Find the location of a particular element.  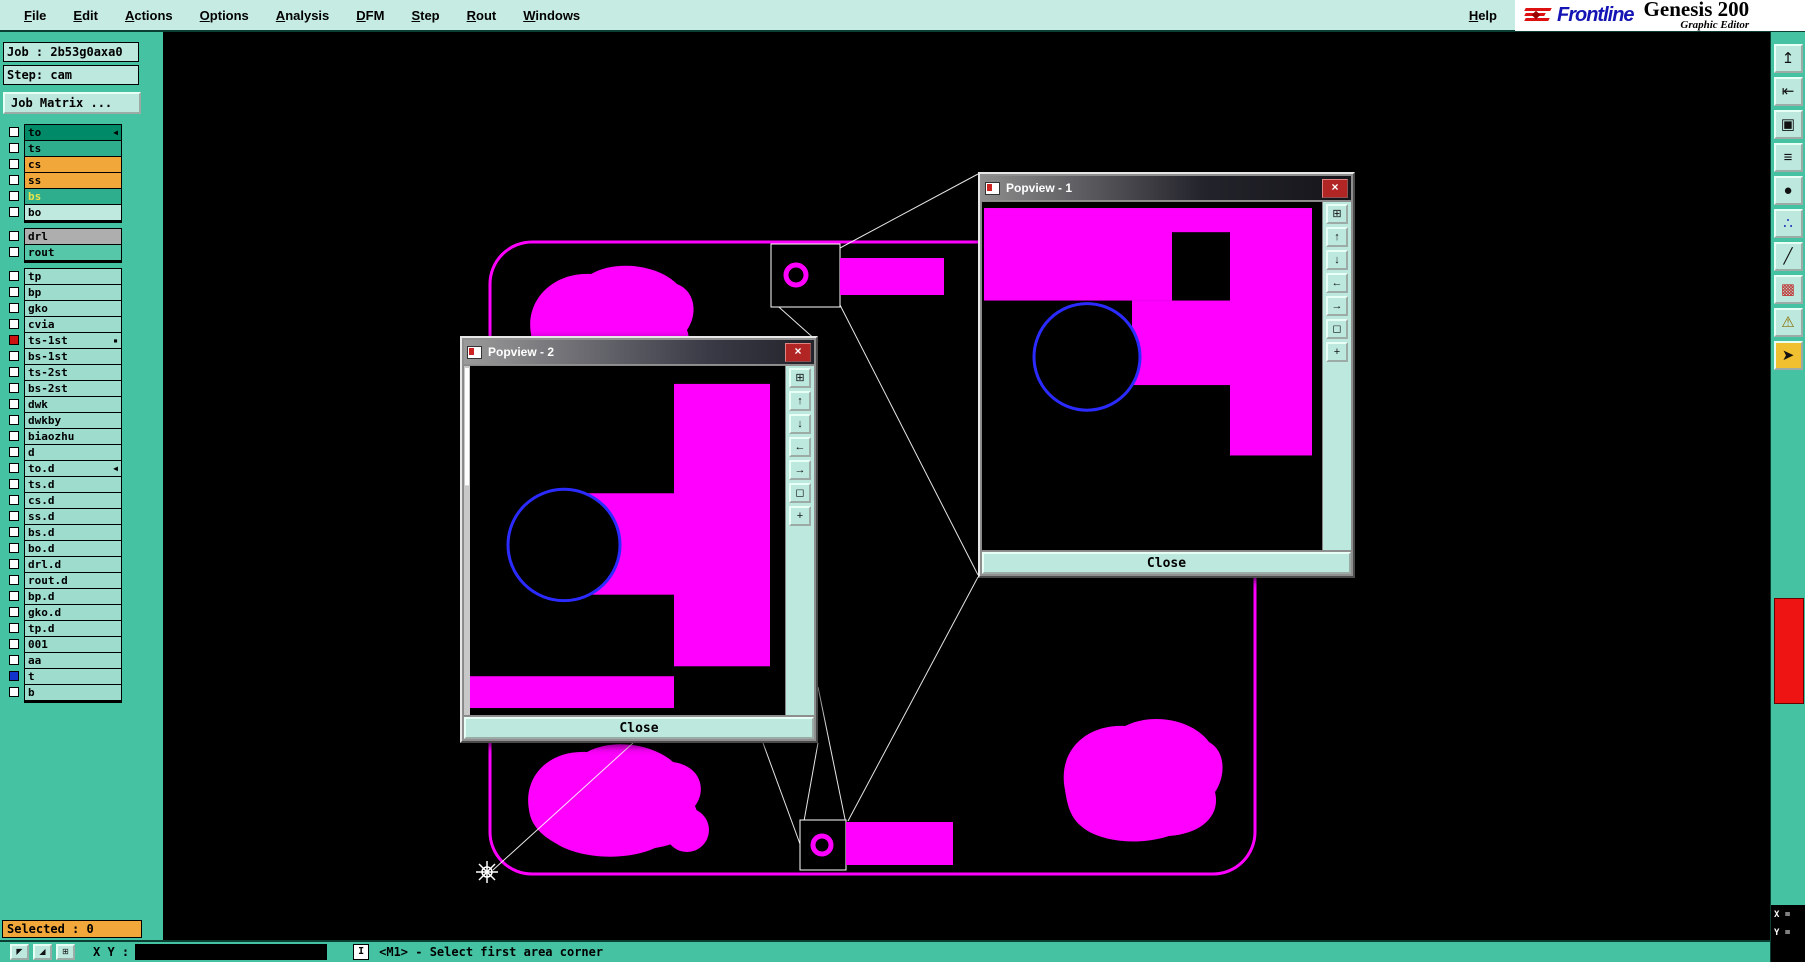

copper-blob-bottom-right is located at coordinates (1143, 780).